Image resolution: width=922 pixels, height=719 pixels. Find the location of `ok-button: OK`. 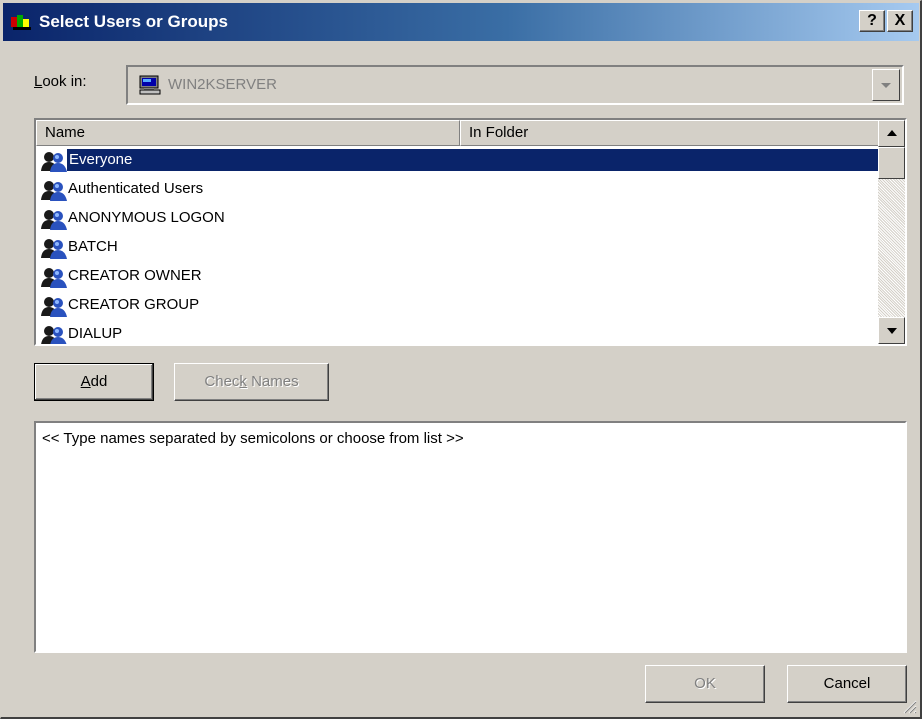

ok-button: OK is located at coordinates (705, 684).